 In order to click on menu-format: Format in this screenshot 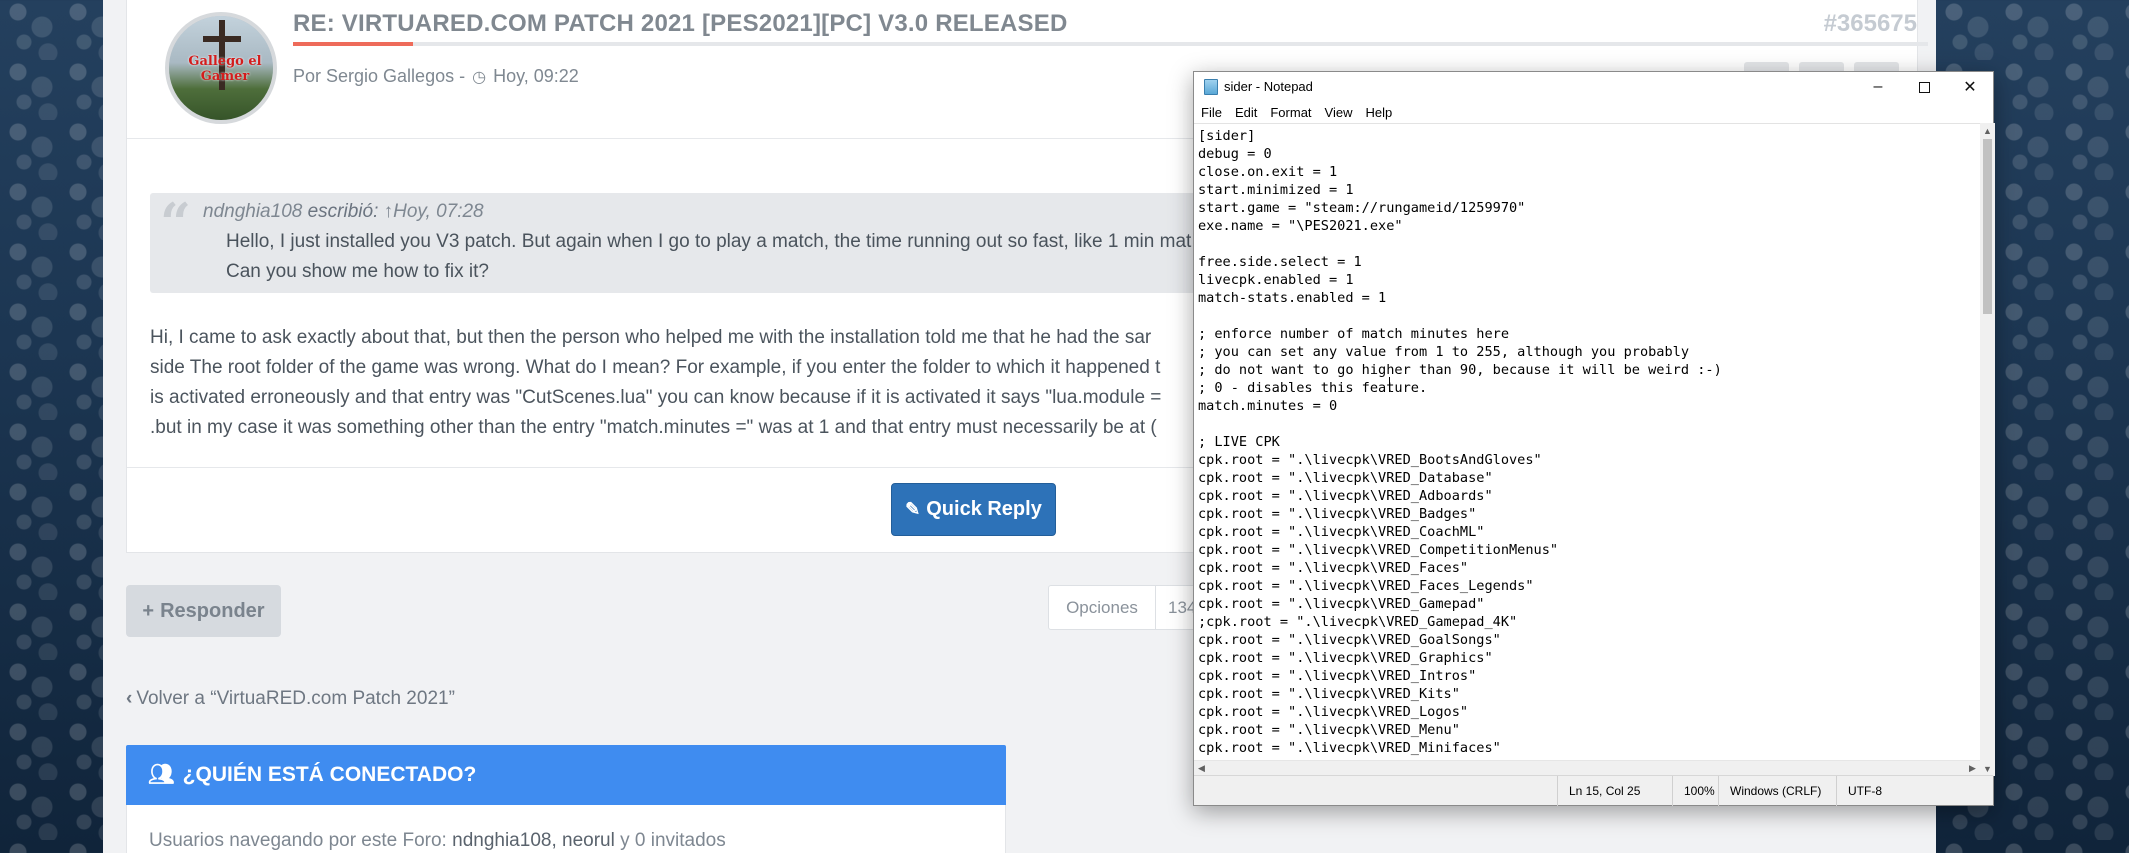, I will do `click(1290, 112)`.